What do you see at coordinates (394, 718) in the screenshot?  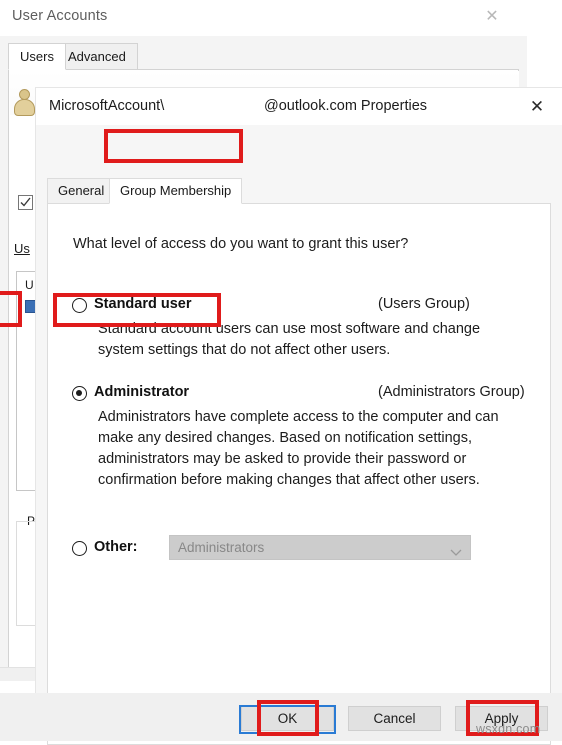 I see `cancel-button: Cancel` at bounding box center [394, 718].